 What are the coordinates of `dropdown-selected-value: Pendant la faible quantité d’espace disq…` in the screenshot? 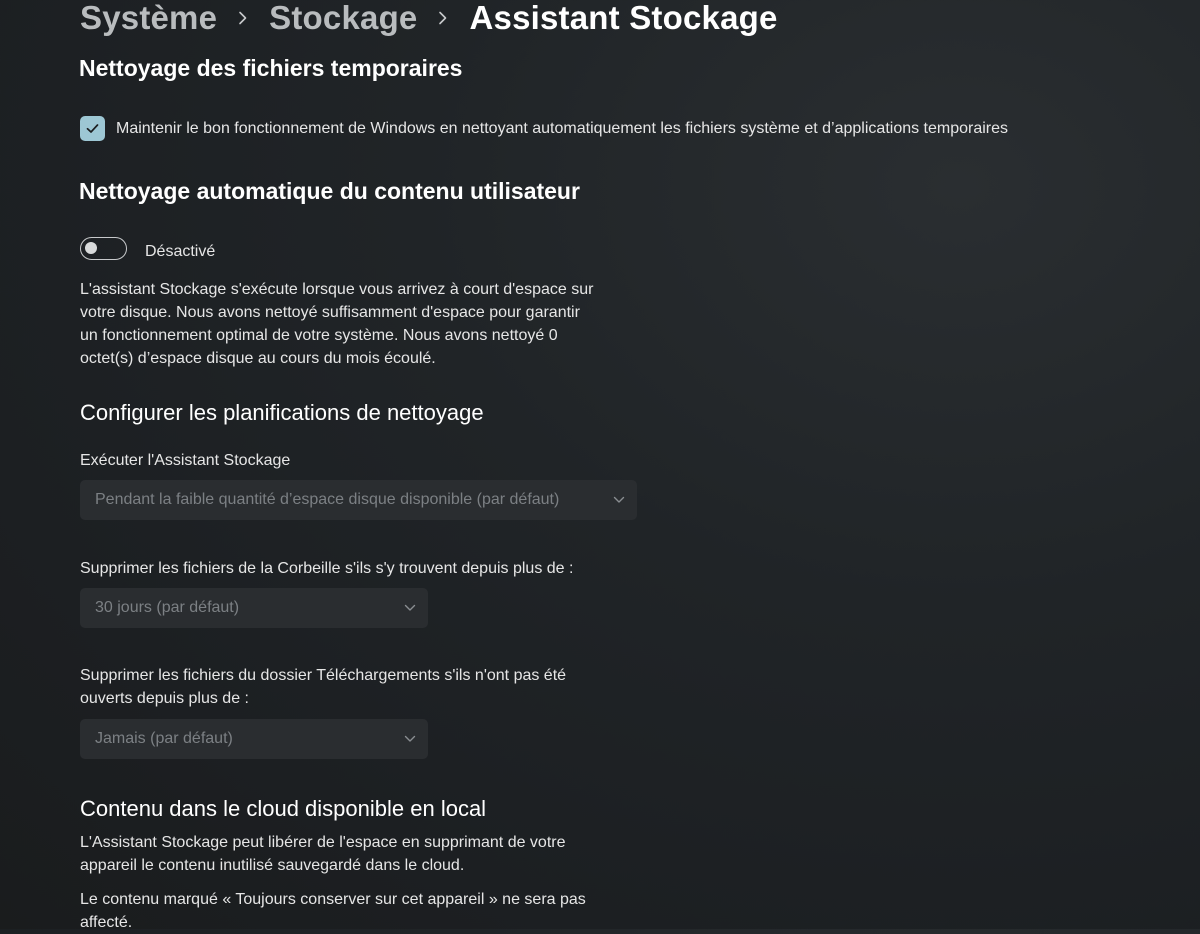 It's located at (327, 499).